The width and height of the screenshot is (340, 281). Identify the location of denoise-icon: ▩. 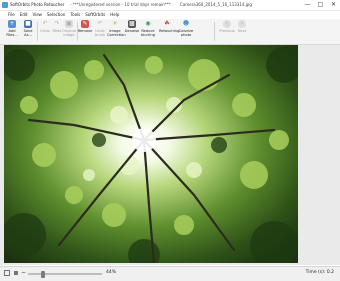
(132, 24).